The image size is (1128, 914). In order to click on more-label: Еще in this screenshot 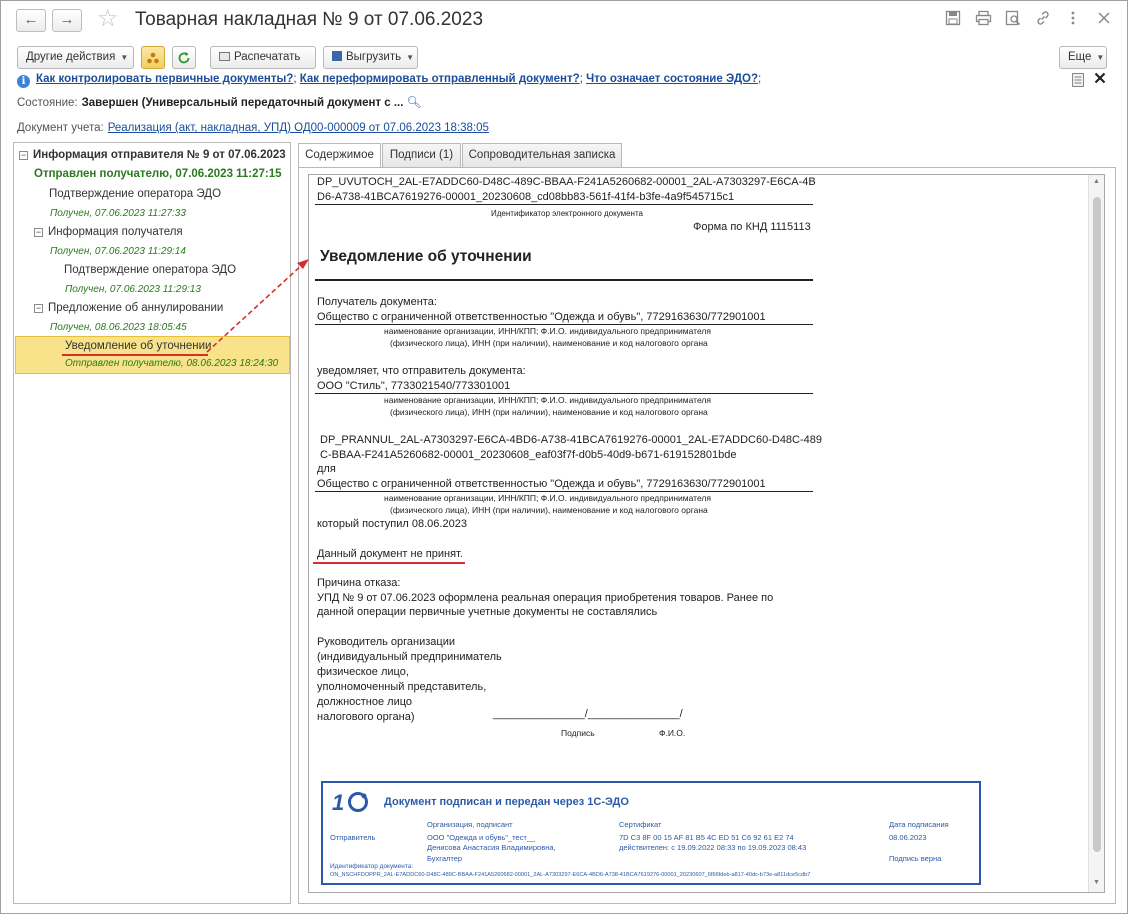, I will do `click(1080, 57)`.